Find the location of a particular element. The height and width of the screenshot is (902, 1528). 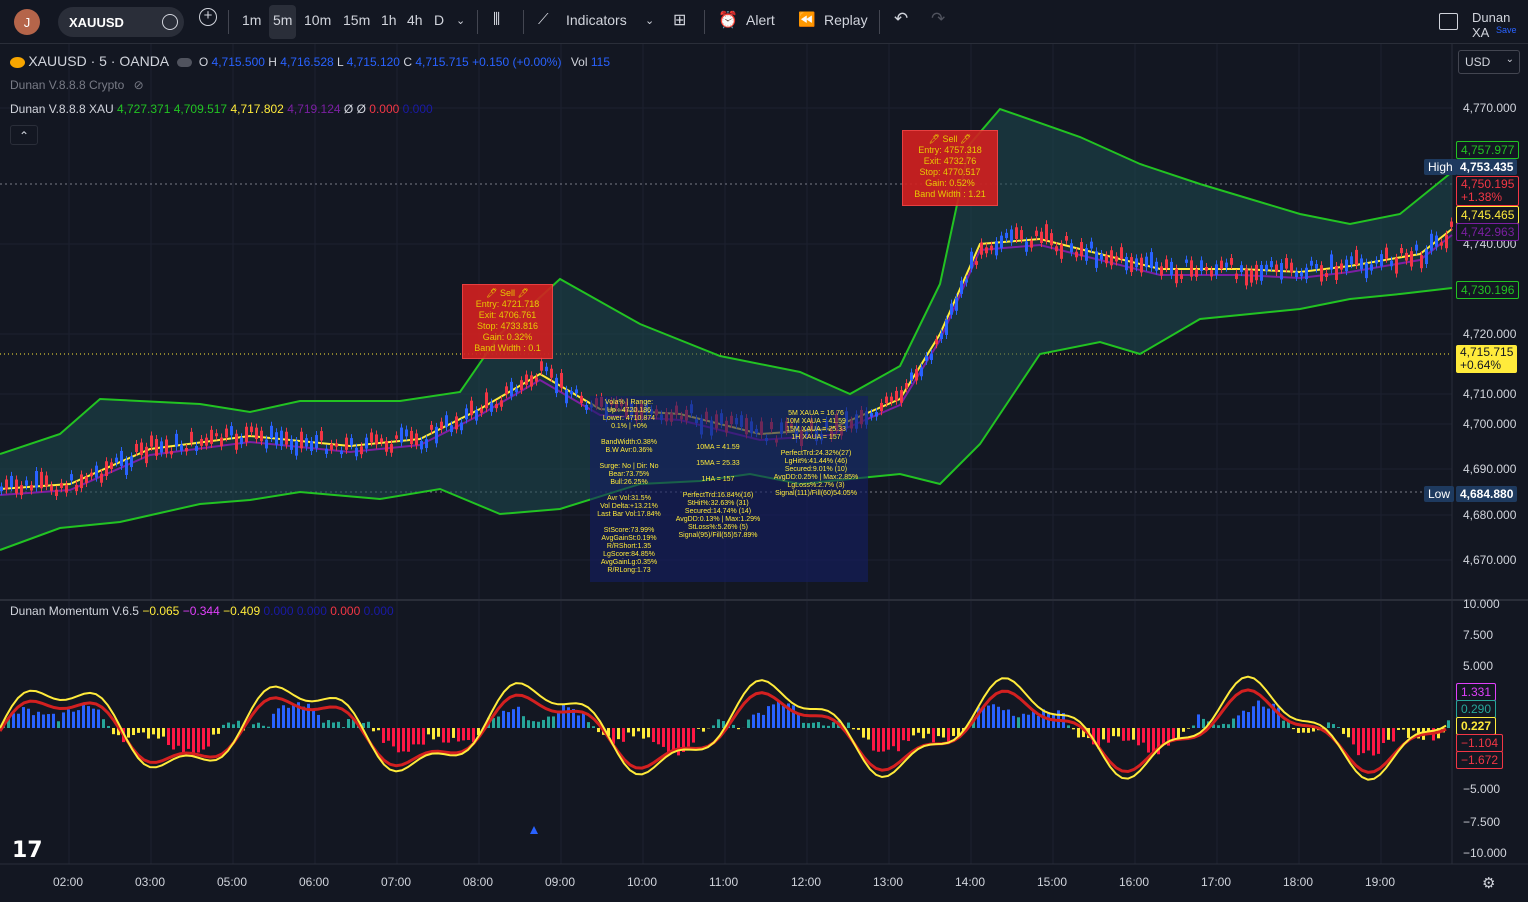

collapse-legend-button: ⌃ is located at coordinates (24, 135).